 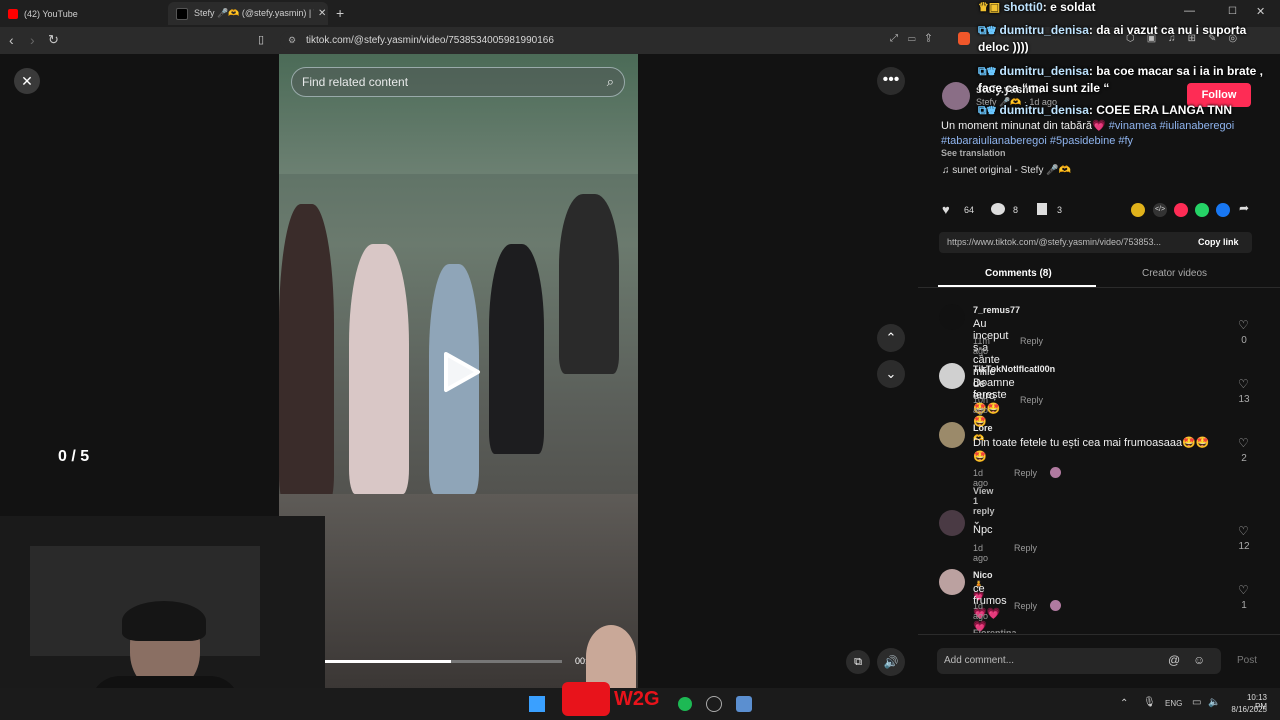 I want to click on view-replies-label: View 1 reply, so click(x=984, y=501).